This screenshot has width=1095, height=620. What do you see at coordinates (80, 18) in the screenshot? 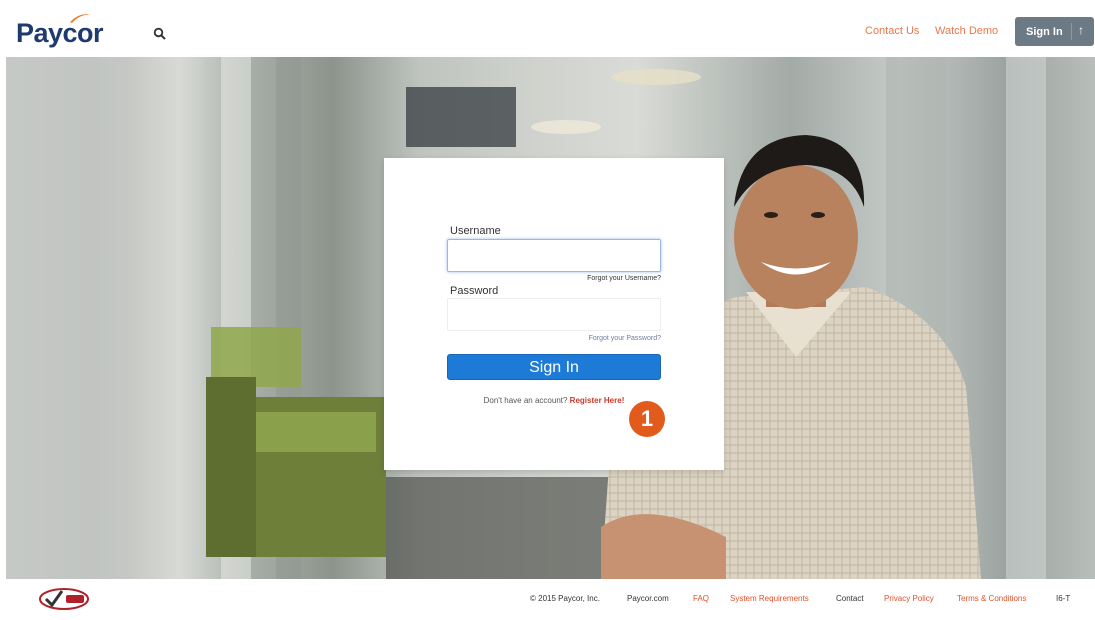
I see `logo-swoosh-icon` at bounding box center [80, 18].